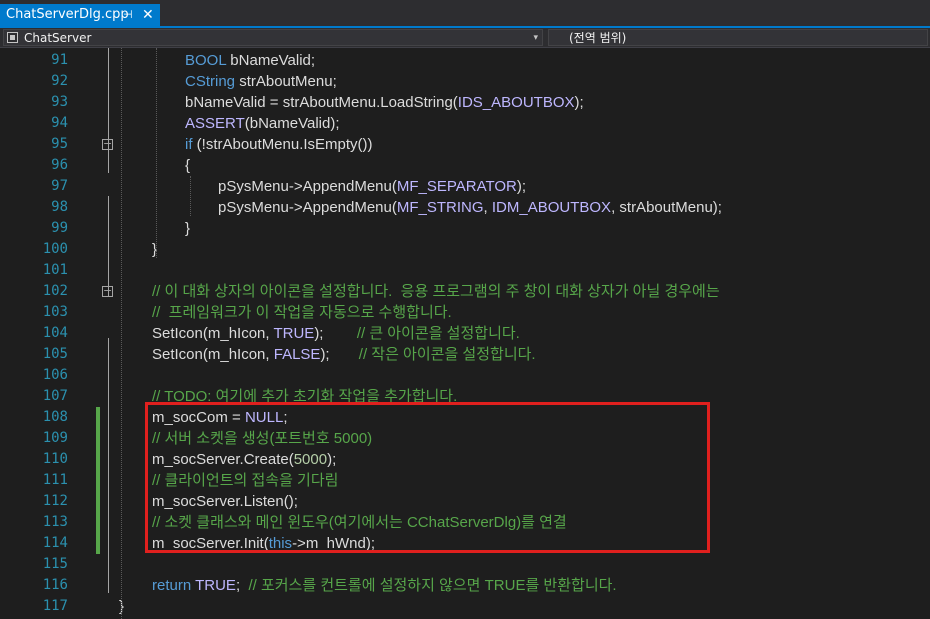  I want to click on navigation-bar: ChatServer ▾ (전역 범위), so click(465, 38).